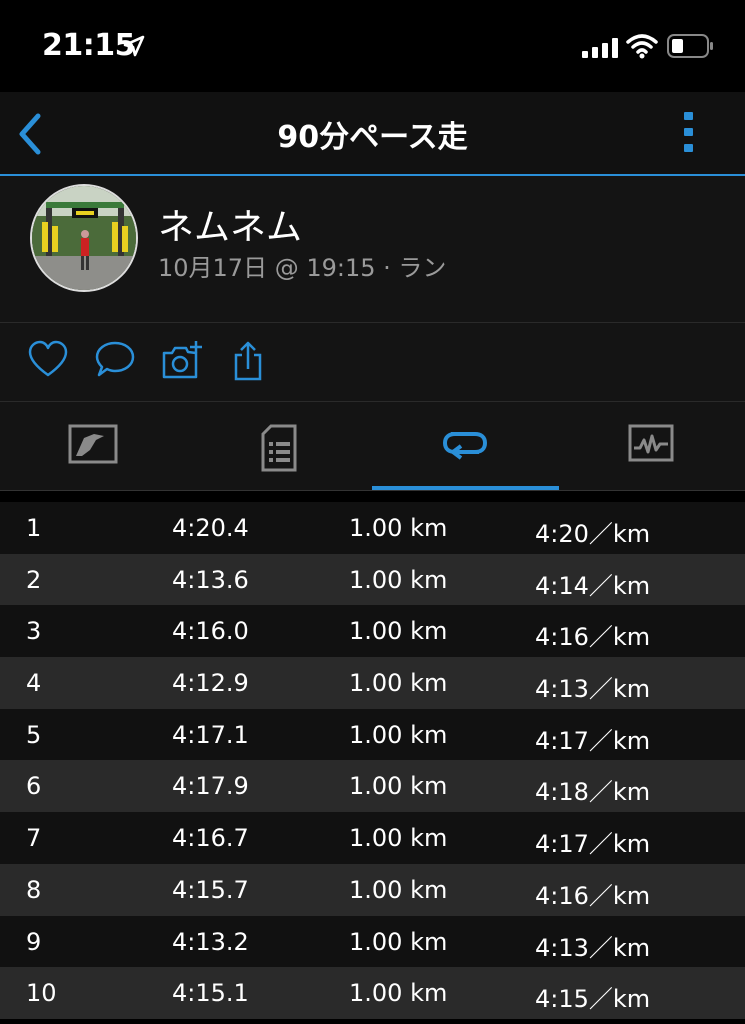 The height and width of the screenshot is (1024, 745). What do you see at coordinates (210, 889) in the screenshot?
I see `lap-time: 4:15.7` at bounding box center [210, 889].